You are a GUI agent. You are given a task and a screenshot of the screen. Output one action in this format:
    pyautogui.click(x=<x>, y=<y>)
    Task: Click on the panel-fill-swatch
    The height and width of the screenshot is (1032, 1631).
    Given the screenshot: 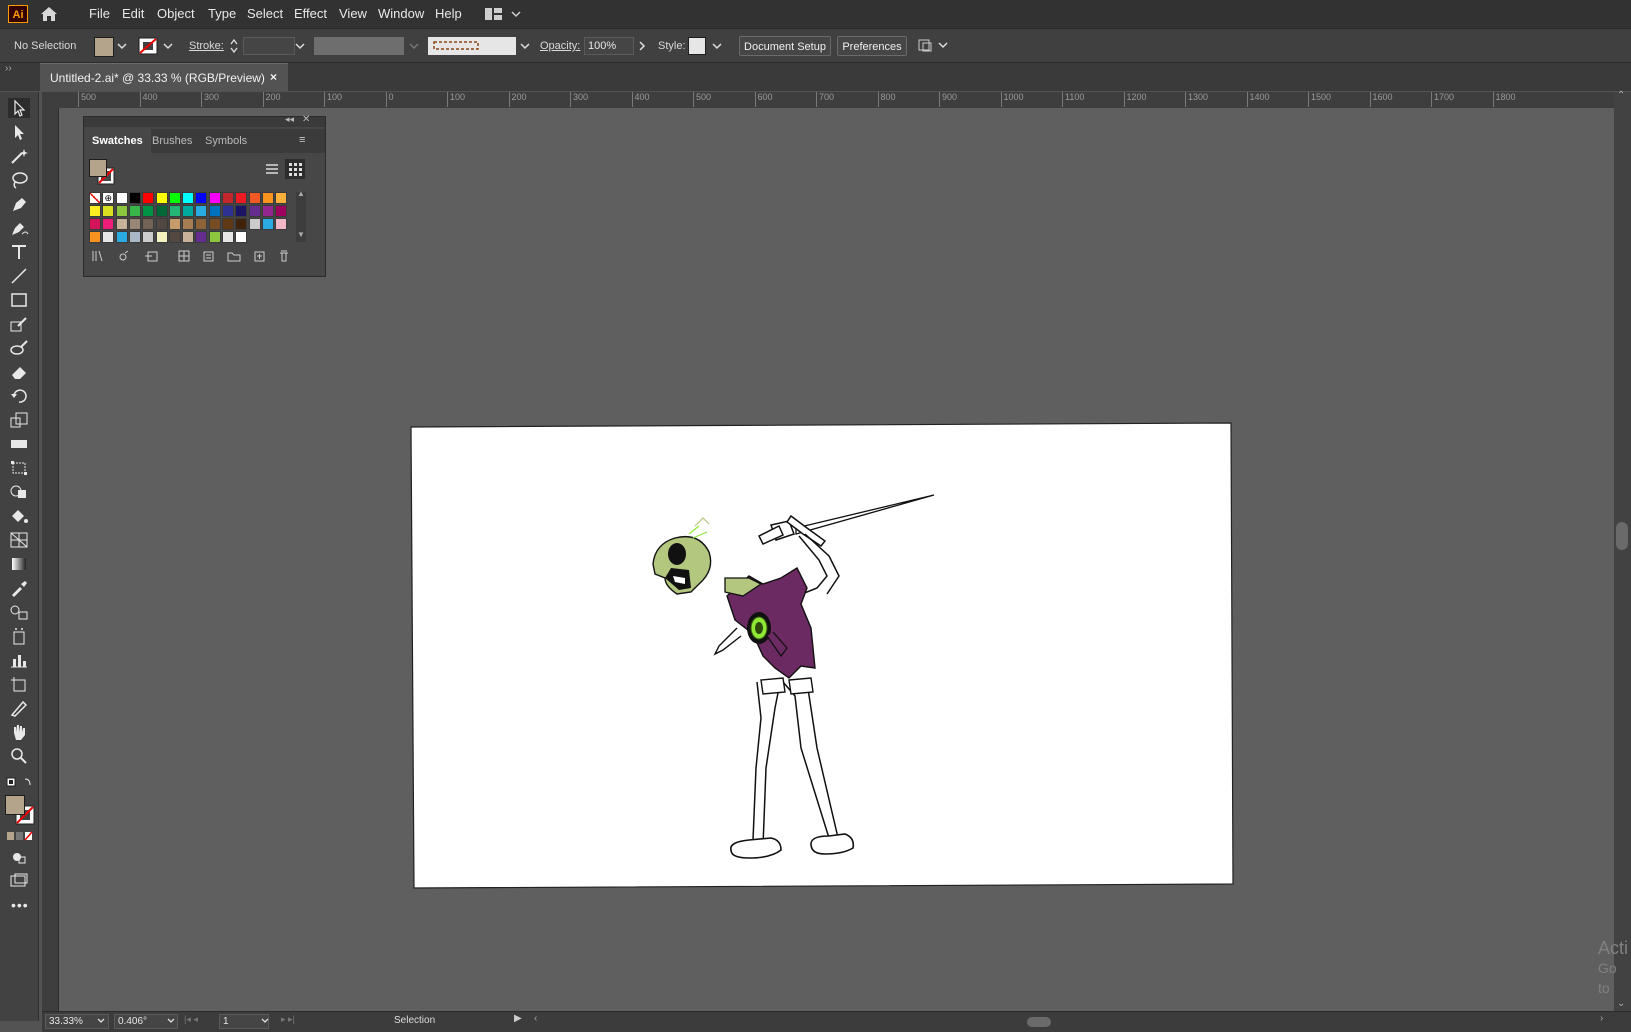 What is the action you would take?
    pyautogui.click(x=98, y=168)
    